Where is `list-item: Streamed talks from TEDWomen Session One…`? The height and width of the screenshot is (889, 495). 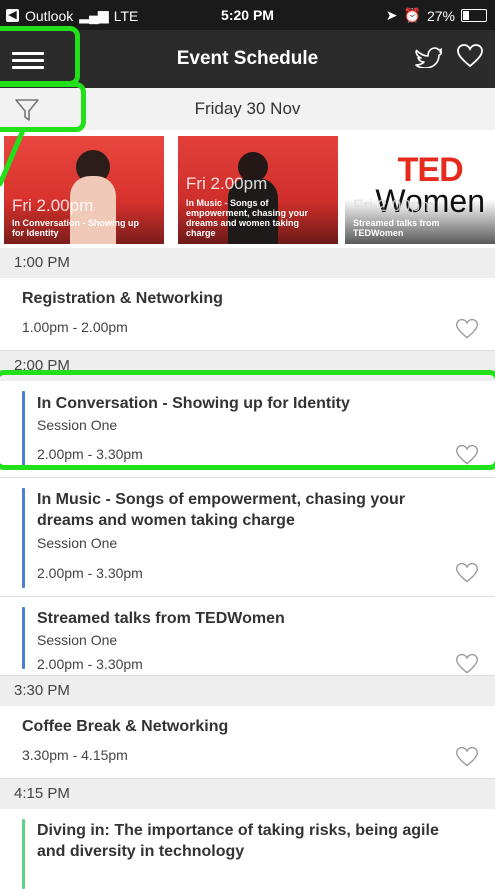 list-item: Streamed talks from TEDWomen Session One… is located at coordinates (247, 636).